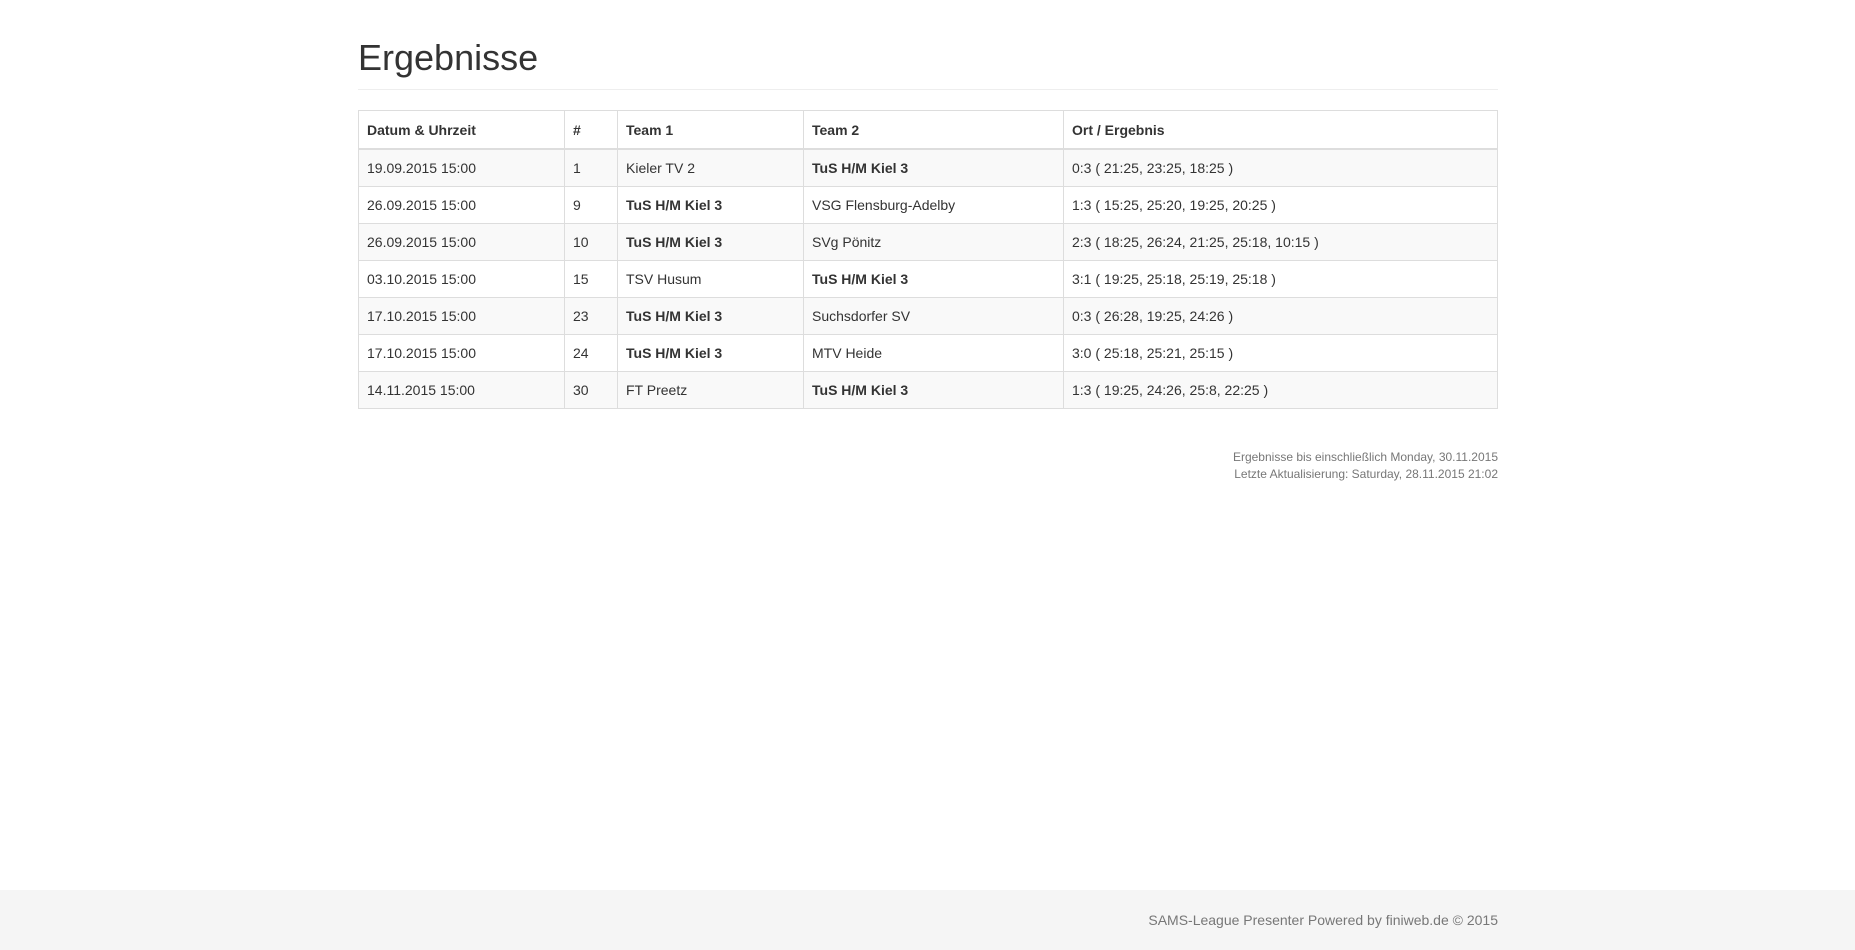 This screenshot has width=1855, height=950. What do you see at coordinates (928, 63) in the screenshot?
I see `page-header: Ergebnisse` at bounding box center [928, 63].